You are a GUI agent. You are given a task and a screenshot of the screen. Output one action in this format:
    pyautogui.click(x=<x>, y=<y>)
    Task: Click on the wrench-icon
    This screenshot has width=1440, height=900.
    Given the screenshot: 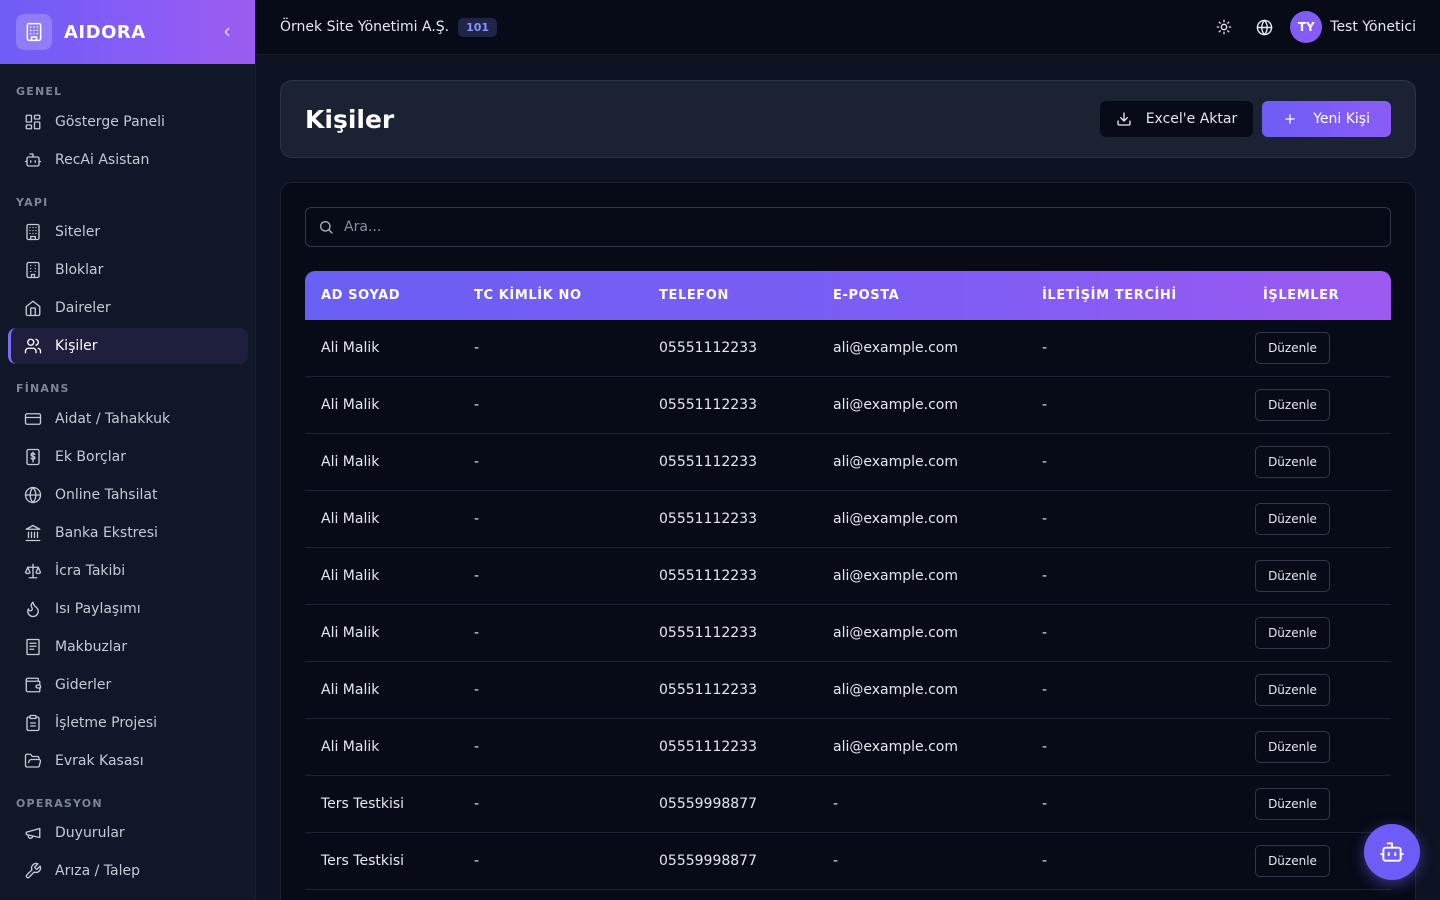 What is the action you would take?
    pyautogui.click(x=33, y=871)
    